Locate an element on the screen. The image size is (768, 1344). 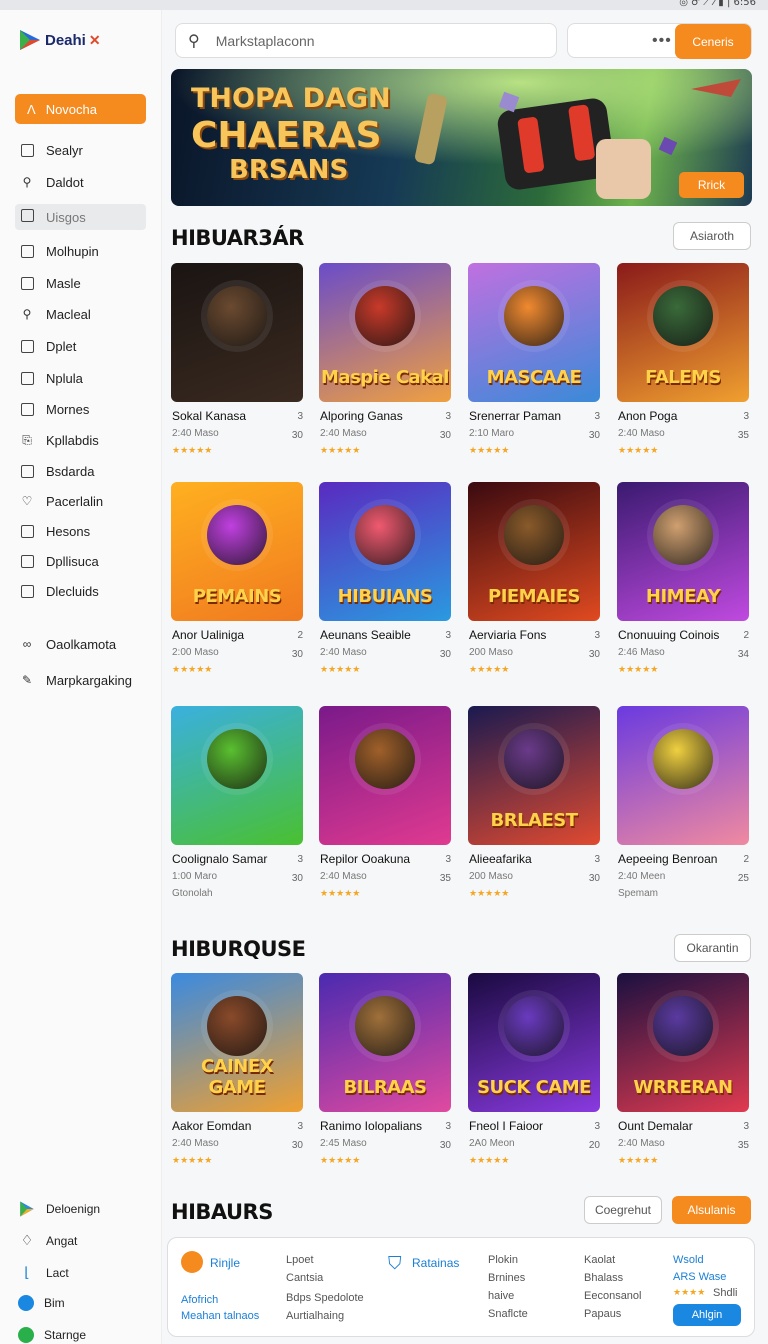
checkbox-icon is located at coordinates (27, 409).